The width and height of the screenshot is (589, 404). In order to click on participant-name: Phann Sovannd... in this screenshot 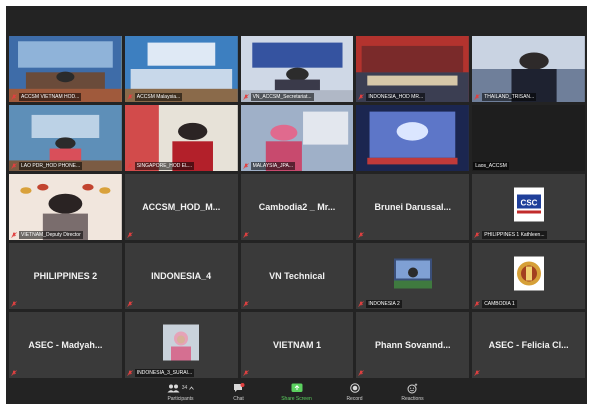, I will do `click(413, 345)`.